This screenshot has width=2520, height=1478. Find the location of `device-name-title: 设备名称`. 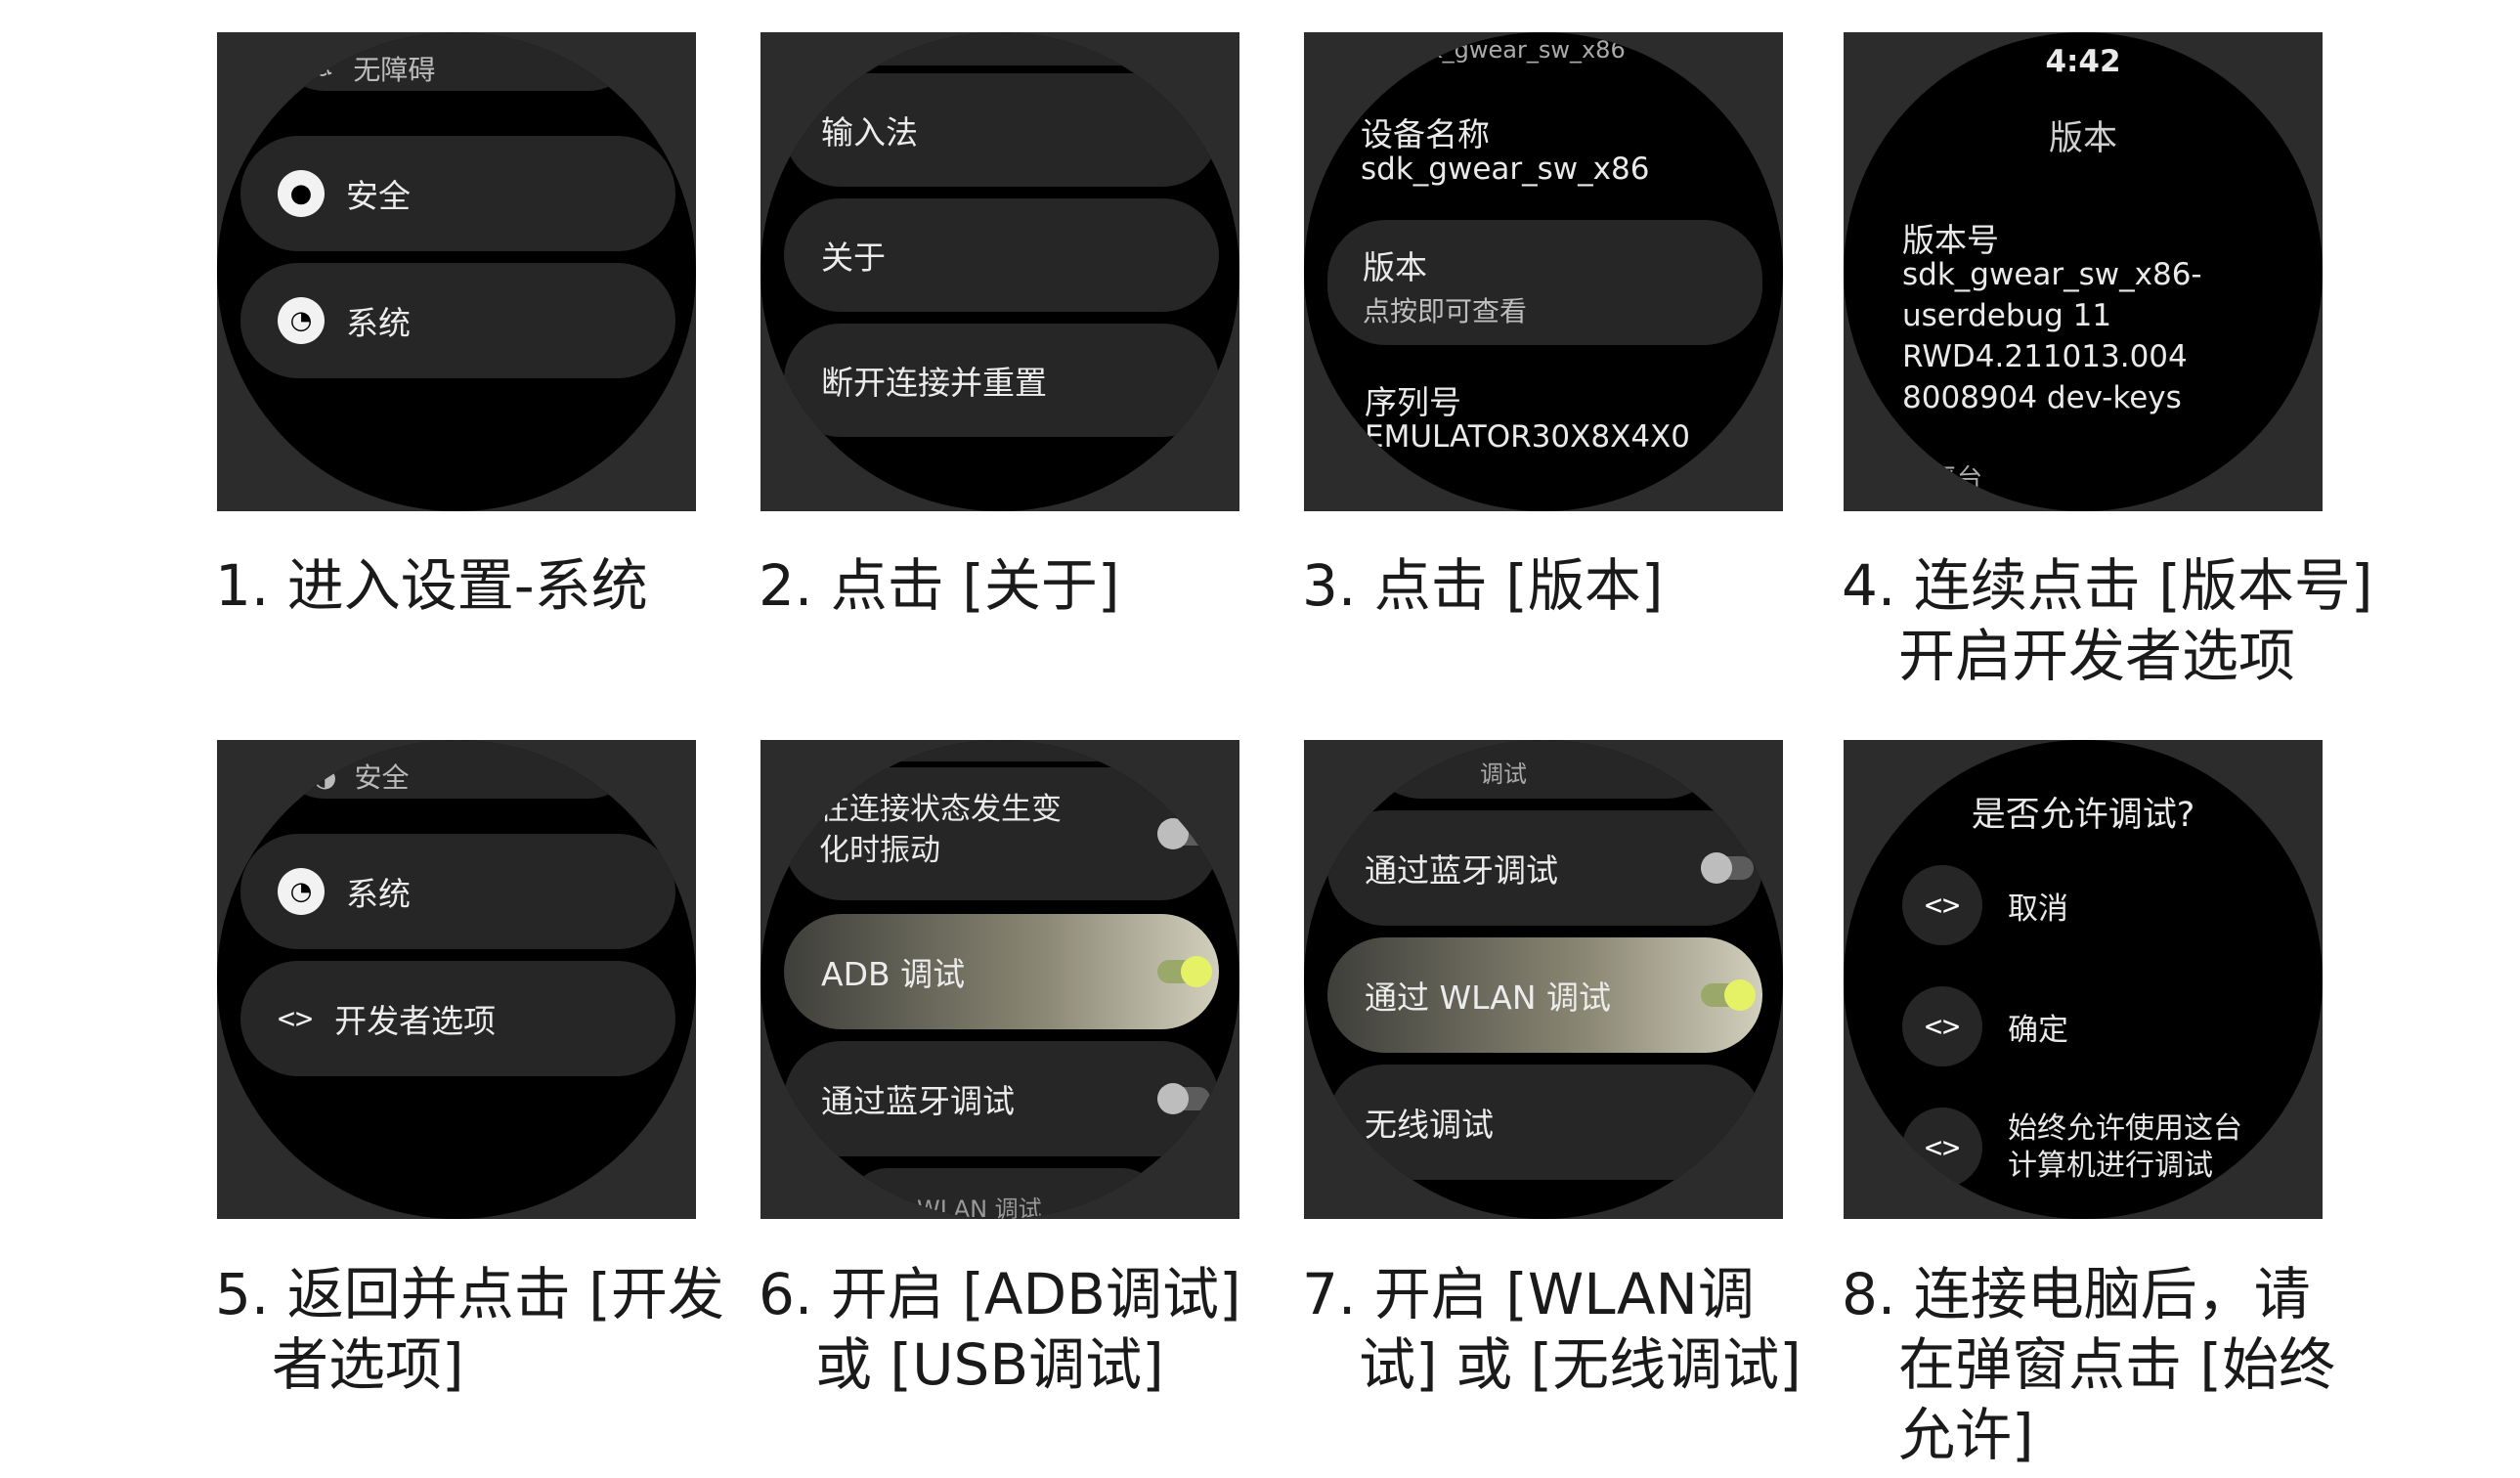

device-name-title: 设备名称 is located at coordinates (1425, 134).